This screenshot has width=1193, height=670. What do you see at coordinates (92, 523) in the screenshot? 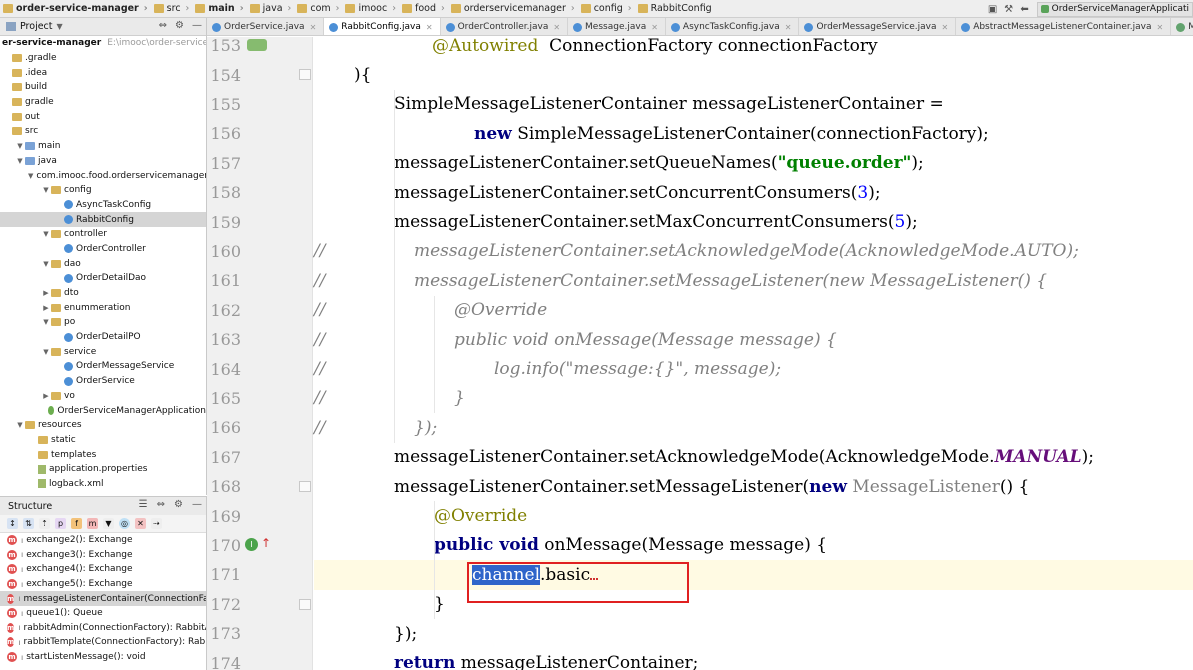
I see `show-methods-icon: m` at bounding box center [92, 523].